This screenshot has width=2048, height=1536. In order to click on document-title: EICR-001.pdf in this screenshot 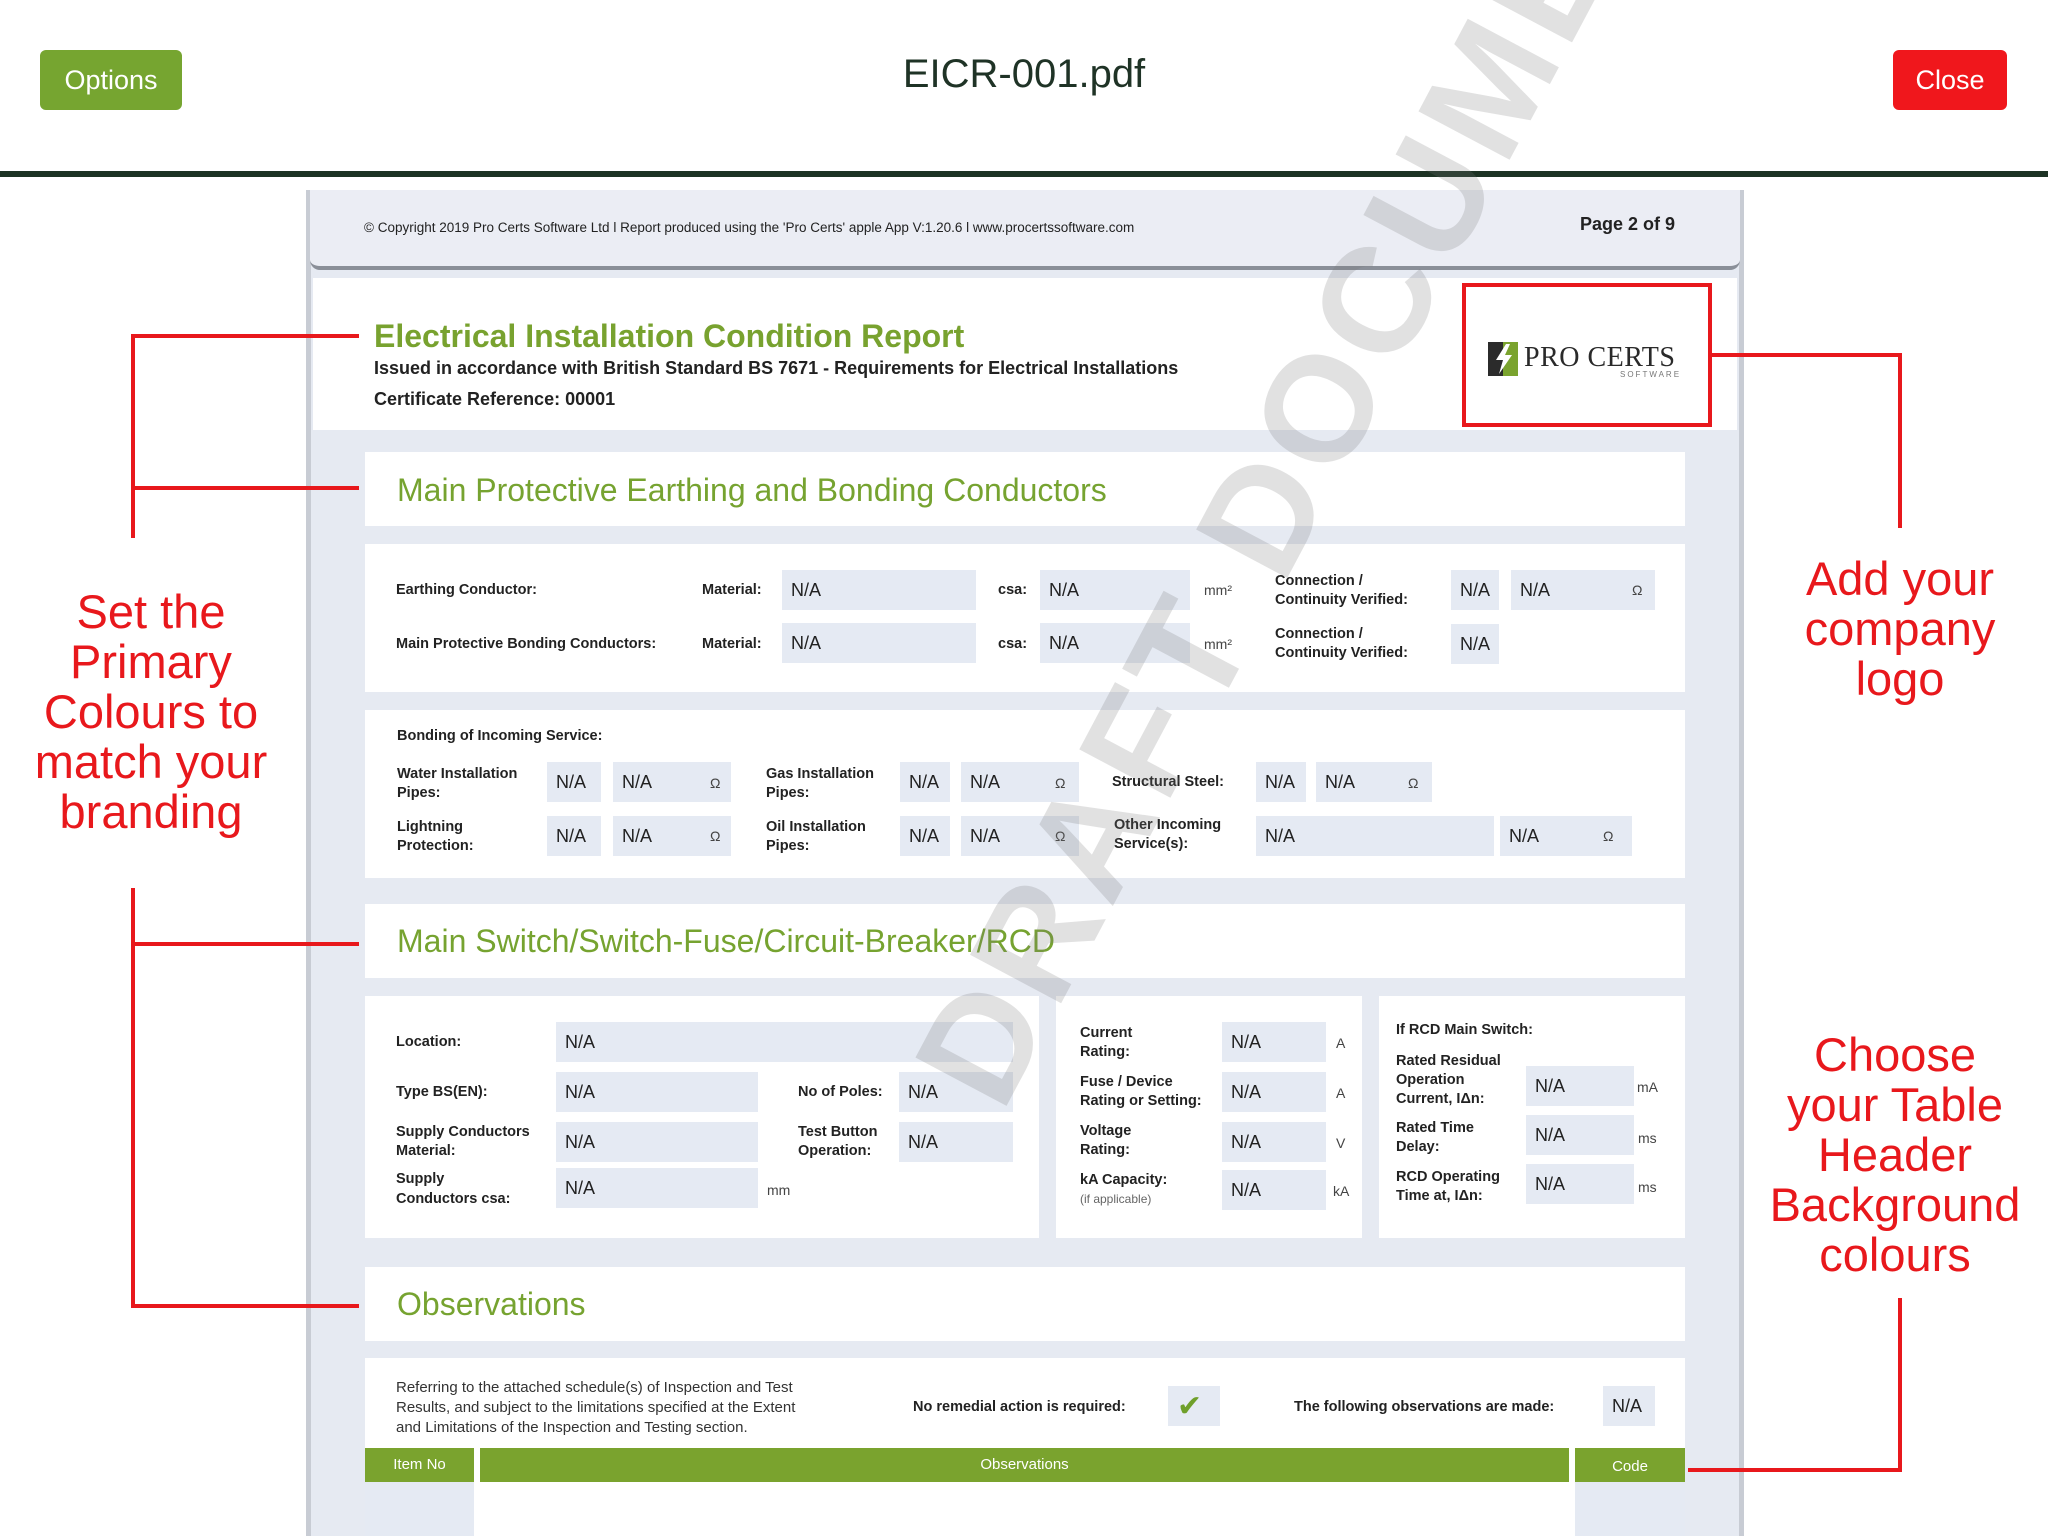, I will do `click(1024, 74)`.